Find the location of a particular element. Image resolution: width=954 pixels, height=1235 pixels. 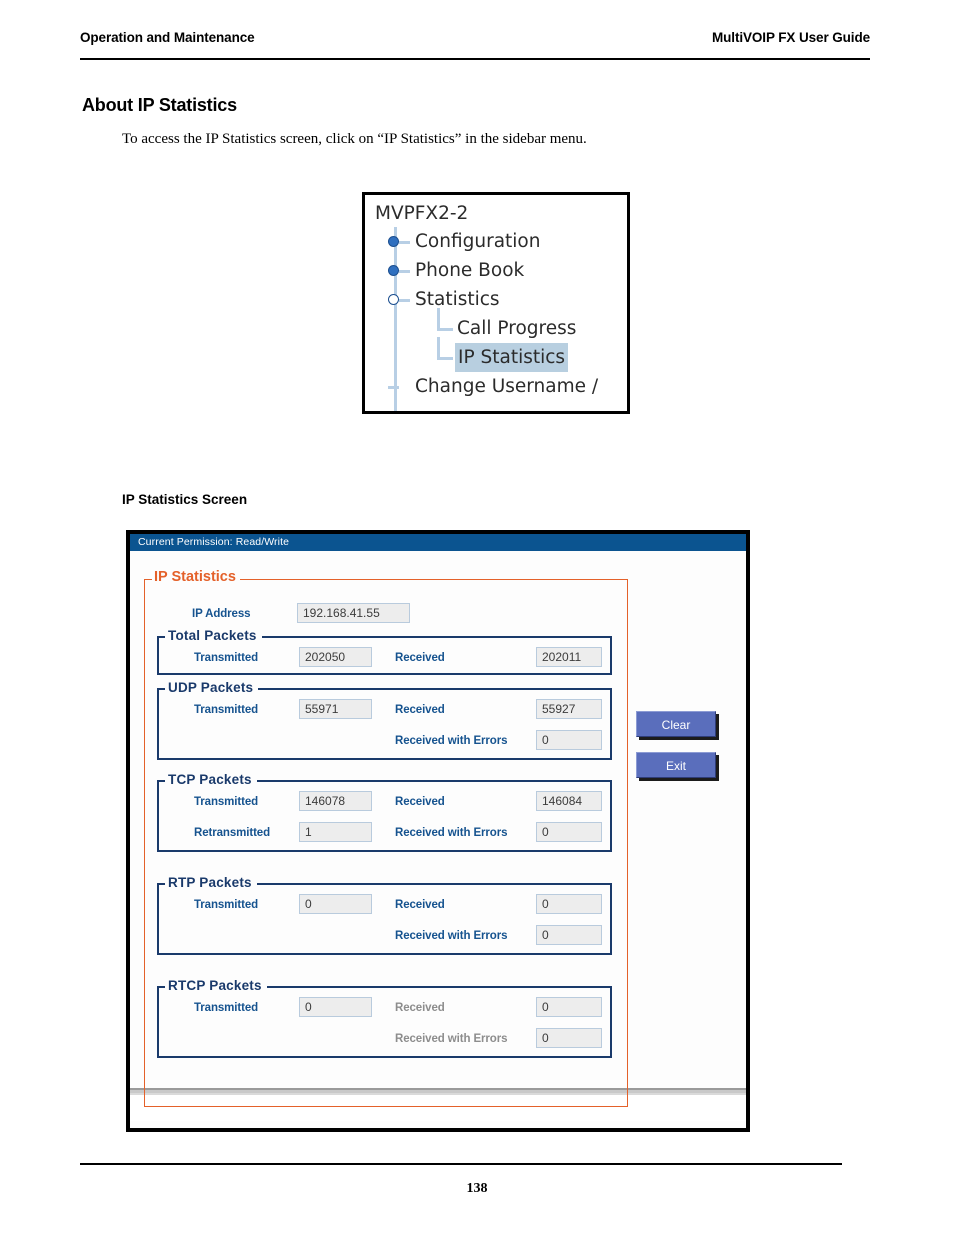

tcp-received-field: 146084 is located at coordinates (569, 801).